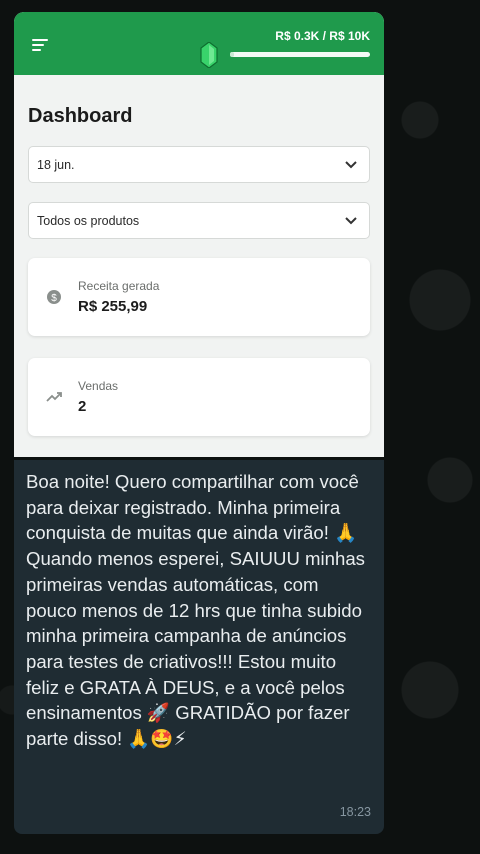 The width and height of the screenshot is (480, 854). I want to click on revenue-value: R$ 255,99, so click(113, 306).